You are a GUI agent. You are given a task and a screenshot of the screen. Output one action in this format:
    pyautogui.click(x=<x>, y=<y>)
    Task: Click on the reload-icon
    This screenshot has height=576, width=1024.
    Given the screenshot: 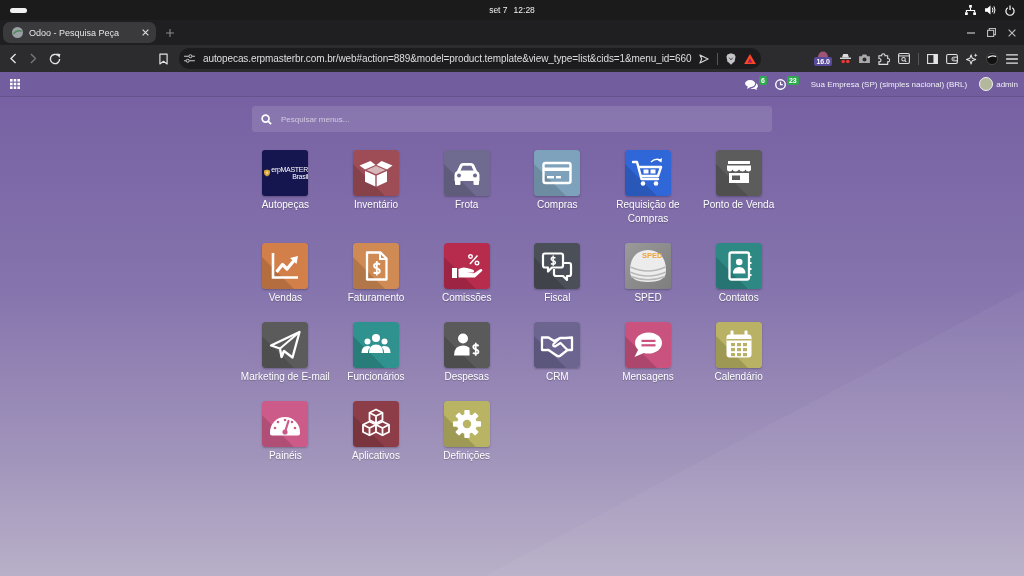 What is the action you would take?
    pyautogui.click(x=55, y=58)
    